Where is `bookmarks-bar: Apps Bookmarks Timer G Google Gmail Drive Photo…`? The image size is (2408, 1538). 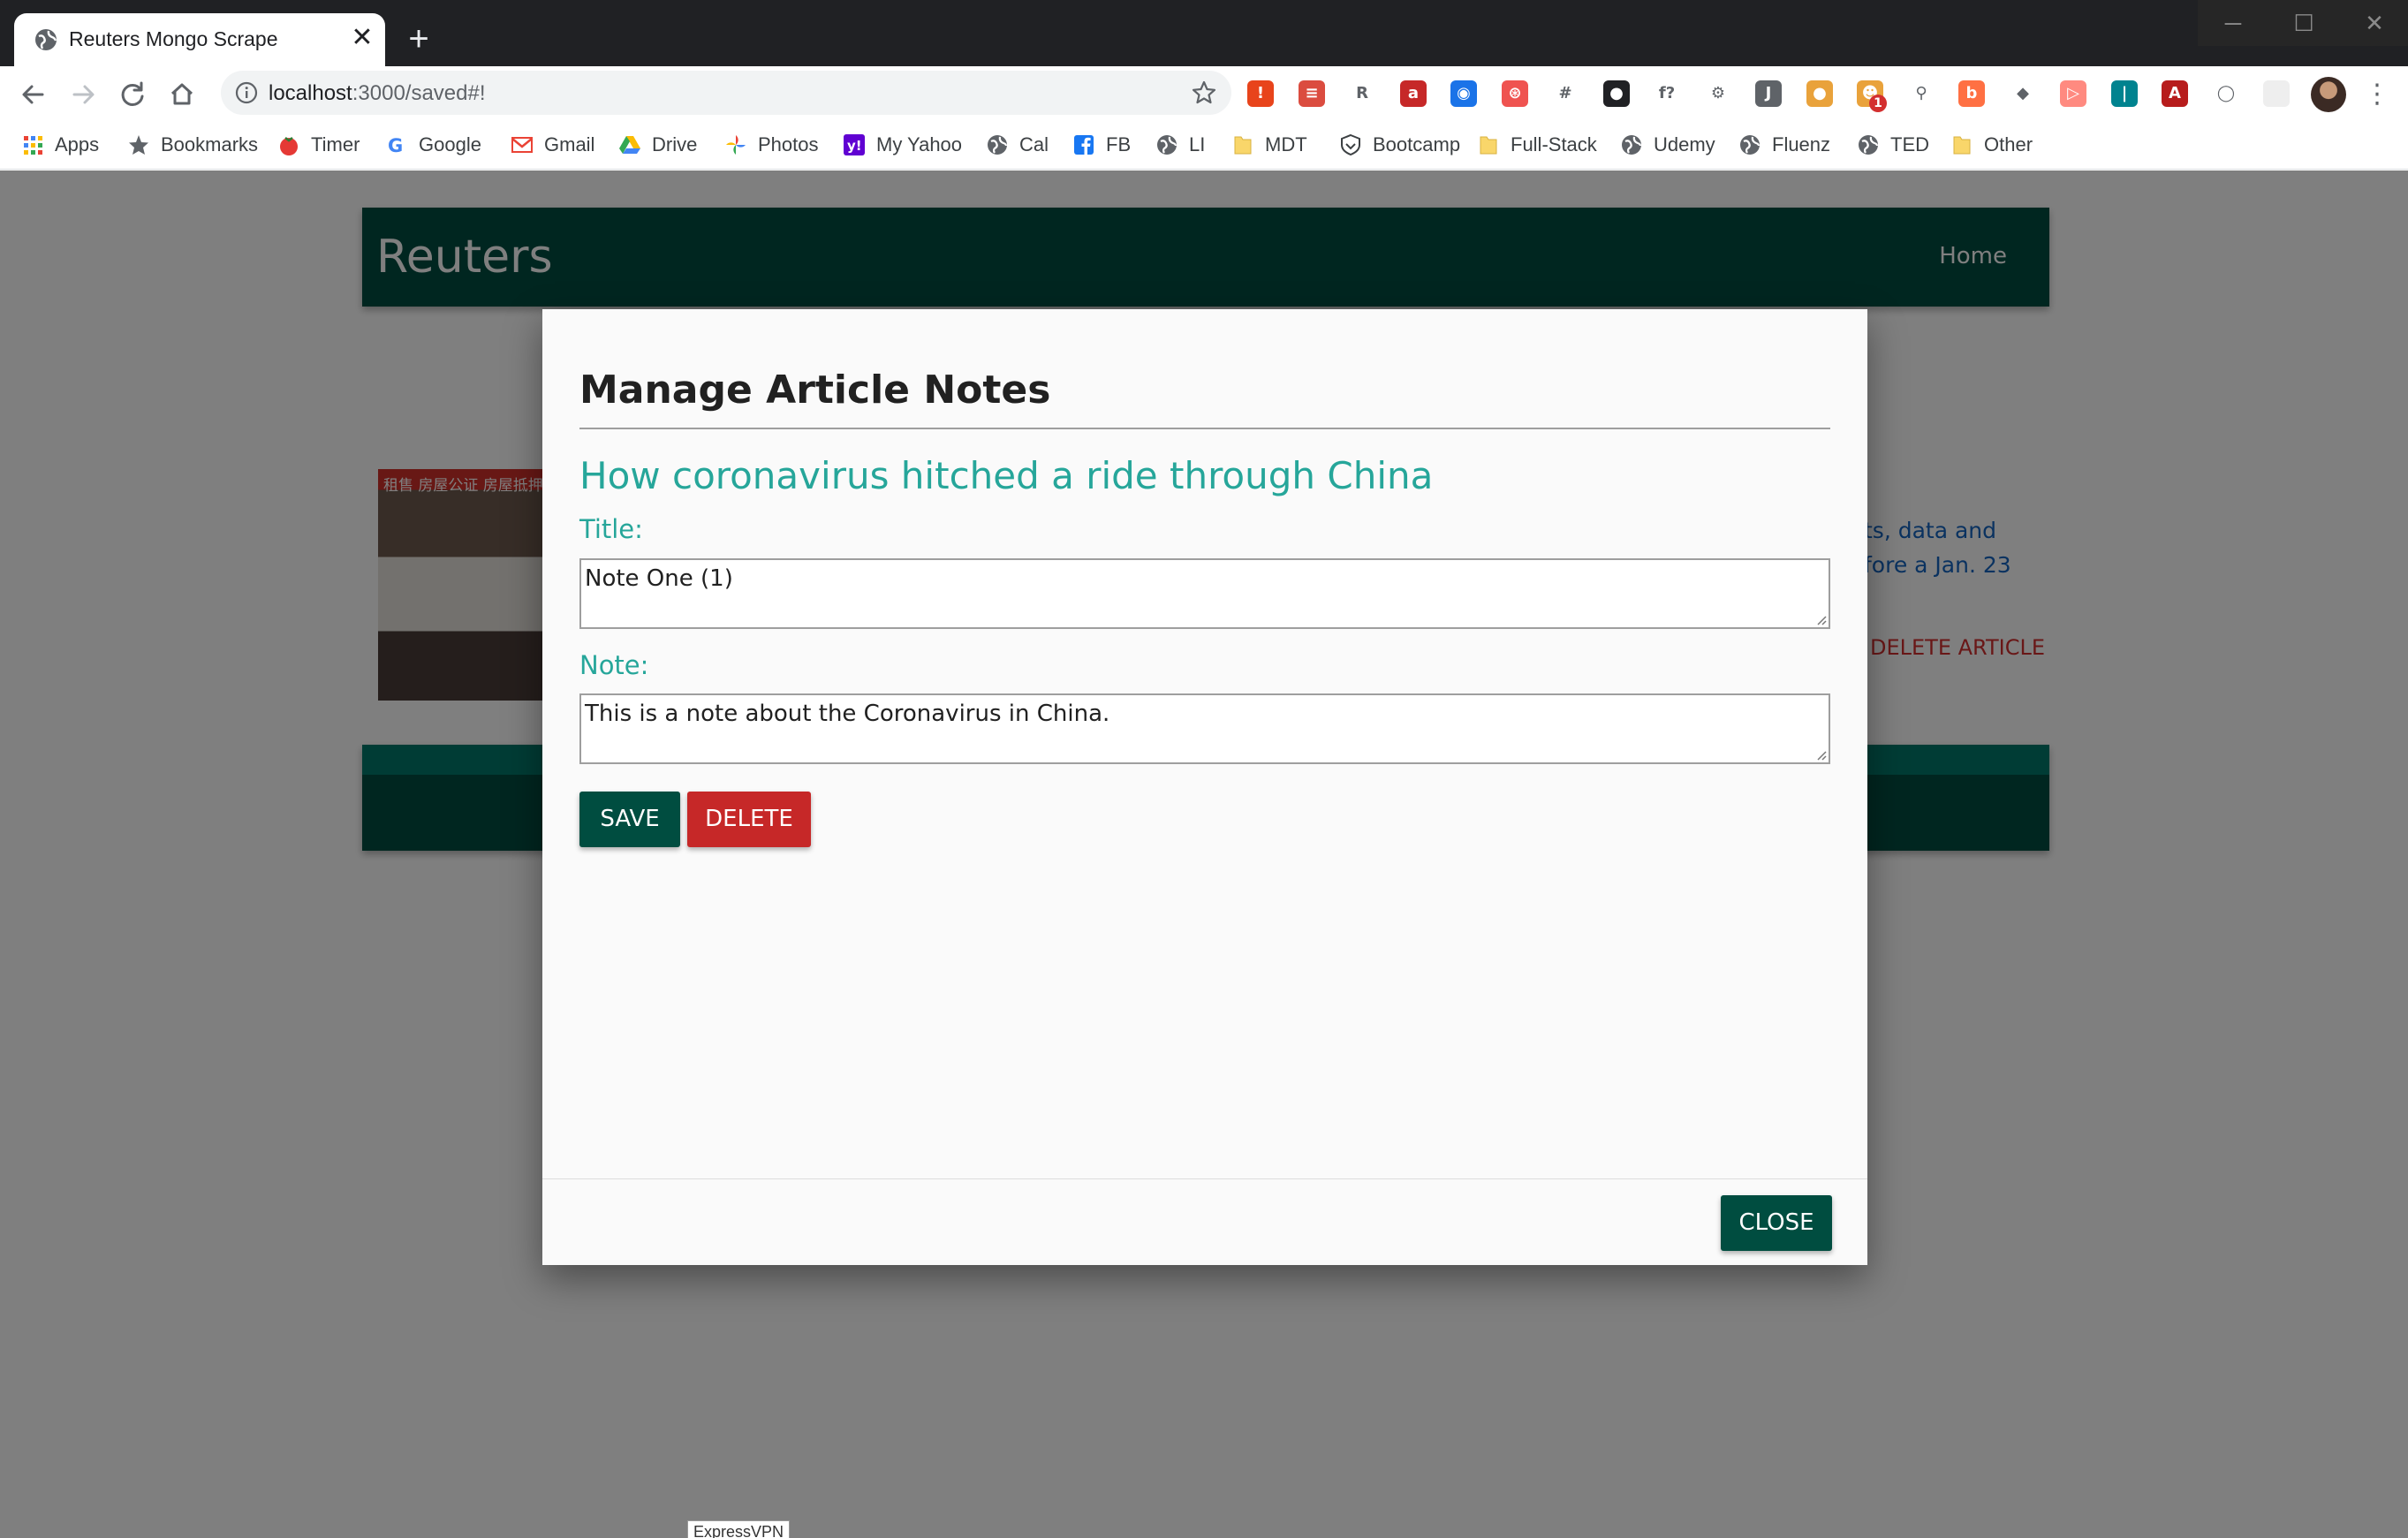 bookmarks-bar: Apps Bookmarks Timer G Google Gmail Drive Photo… is located at coordinates (1204, 145).